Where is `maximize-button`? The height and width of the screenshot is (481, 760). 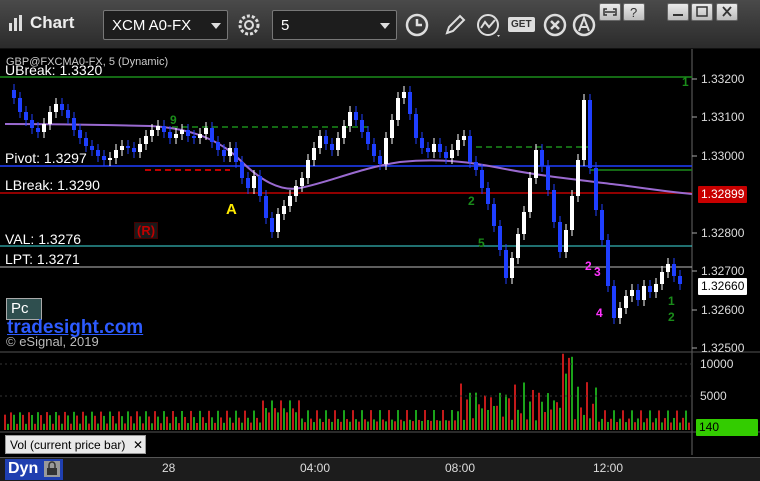
maximize-button is located at coordinates (702, 12).